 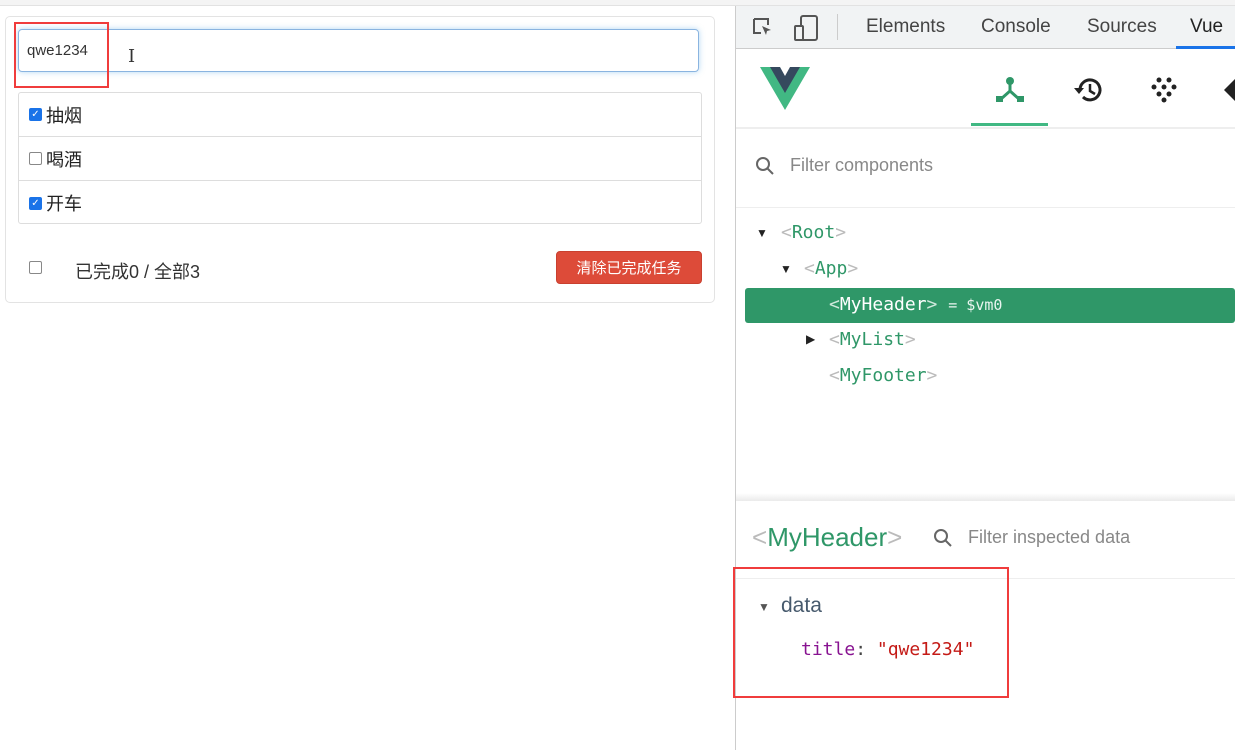 I want to click on tab-sources: Sources, so click(x=1122, y=27).